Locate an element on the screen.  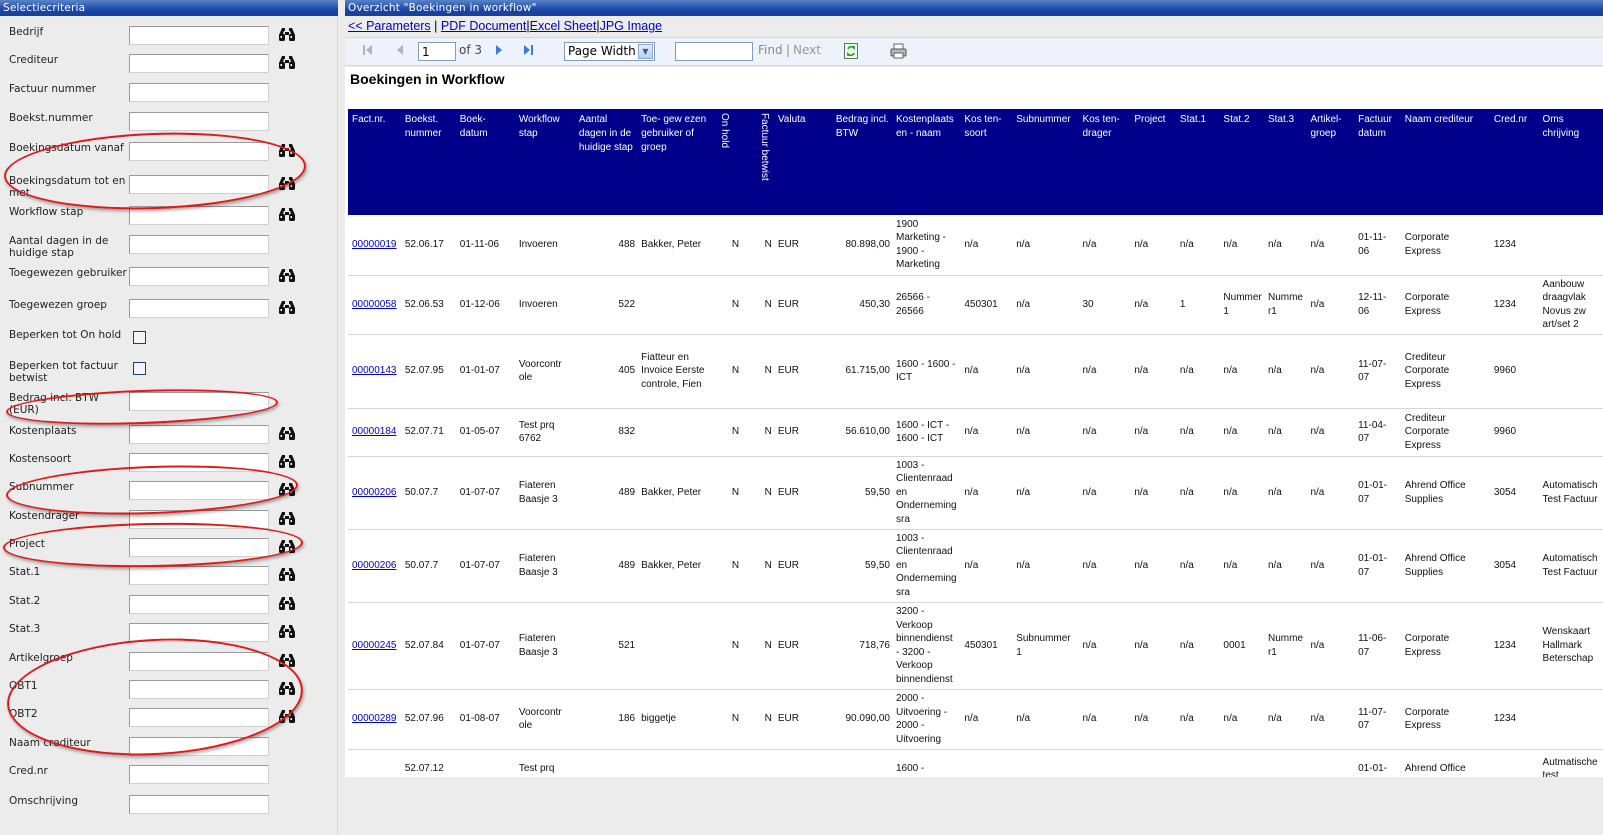
table-cell: Voorcontr ole is located at coordinates (544, 371).